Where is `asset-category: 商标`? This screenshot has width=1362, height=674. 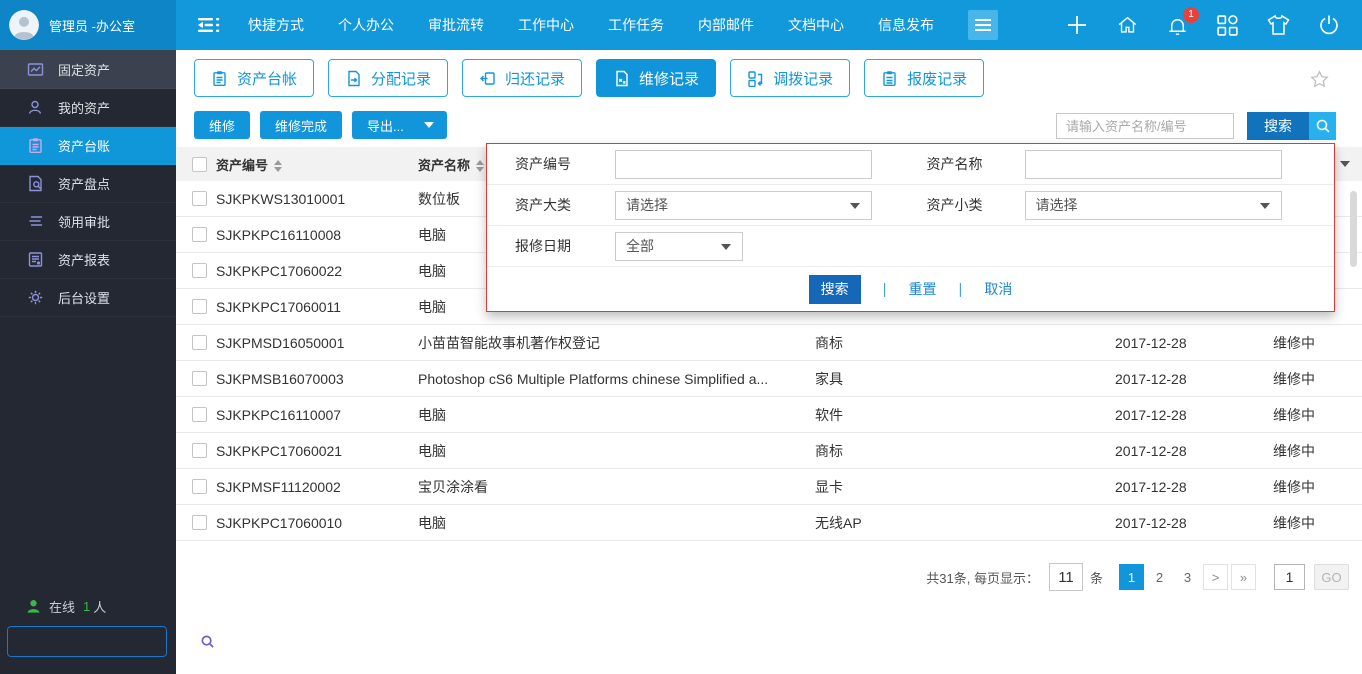 asset-category: 商标 is located at coordinates (829, 450).